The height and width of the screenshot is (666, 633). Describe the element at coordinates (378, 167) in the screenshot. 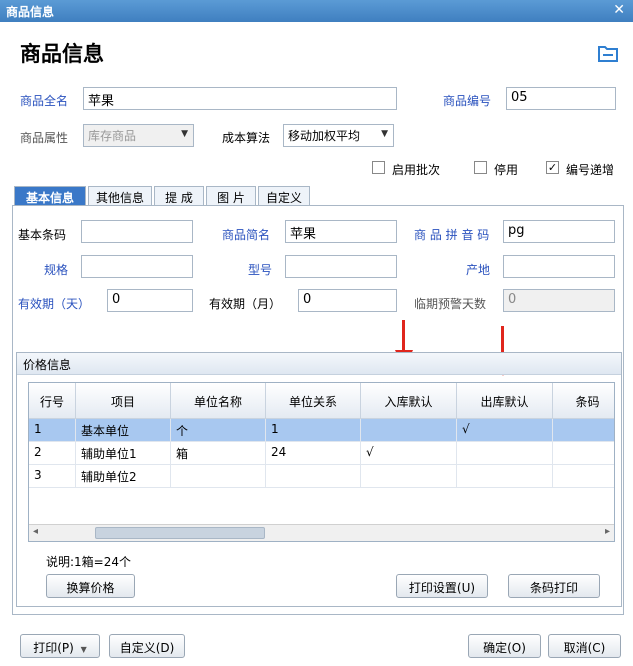

I see `enable-batch-checkbox` at that location.